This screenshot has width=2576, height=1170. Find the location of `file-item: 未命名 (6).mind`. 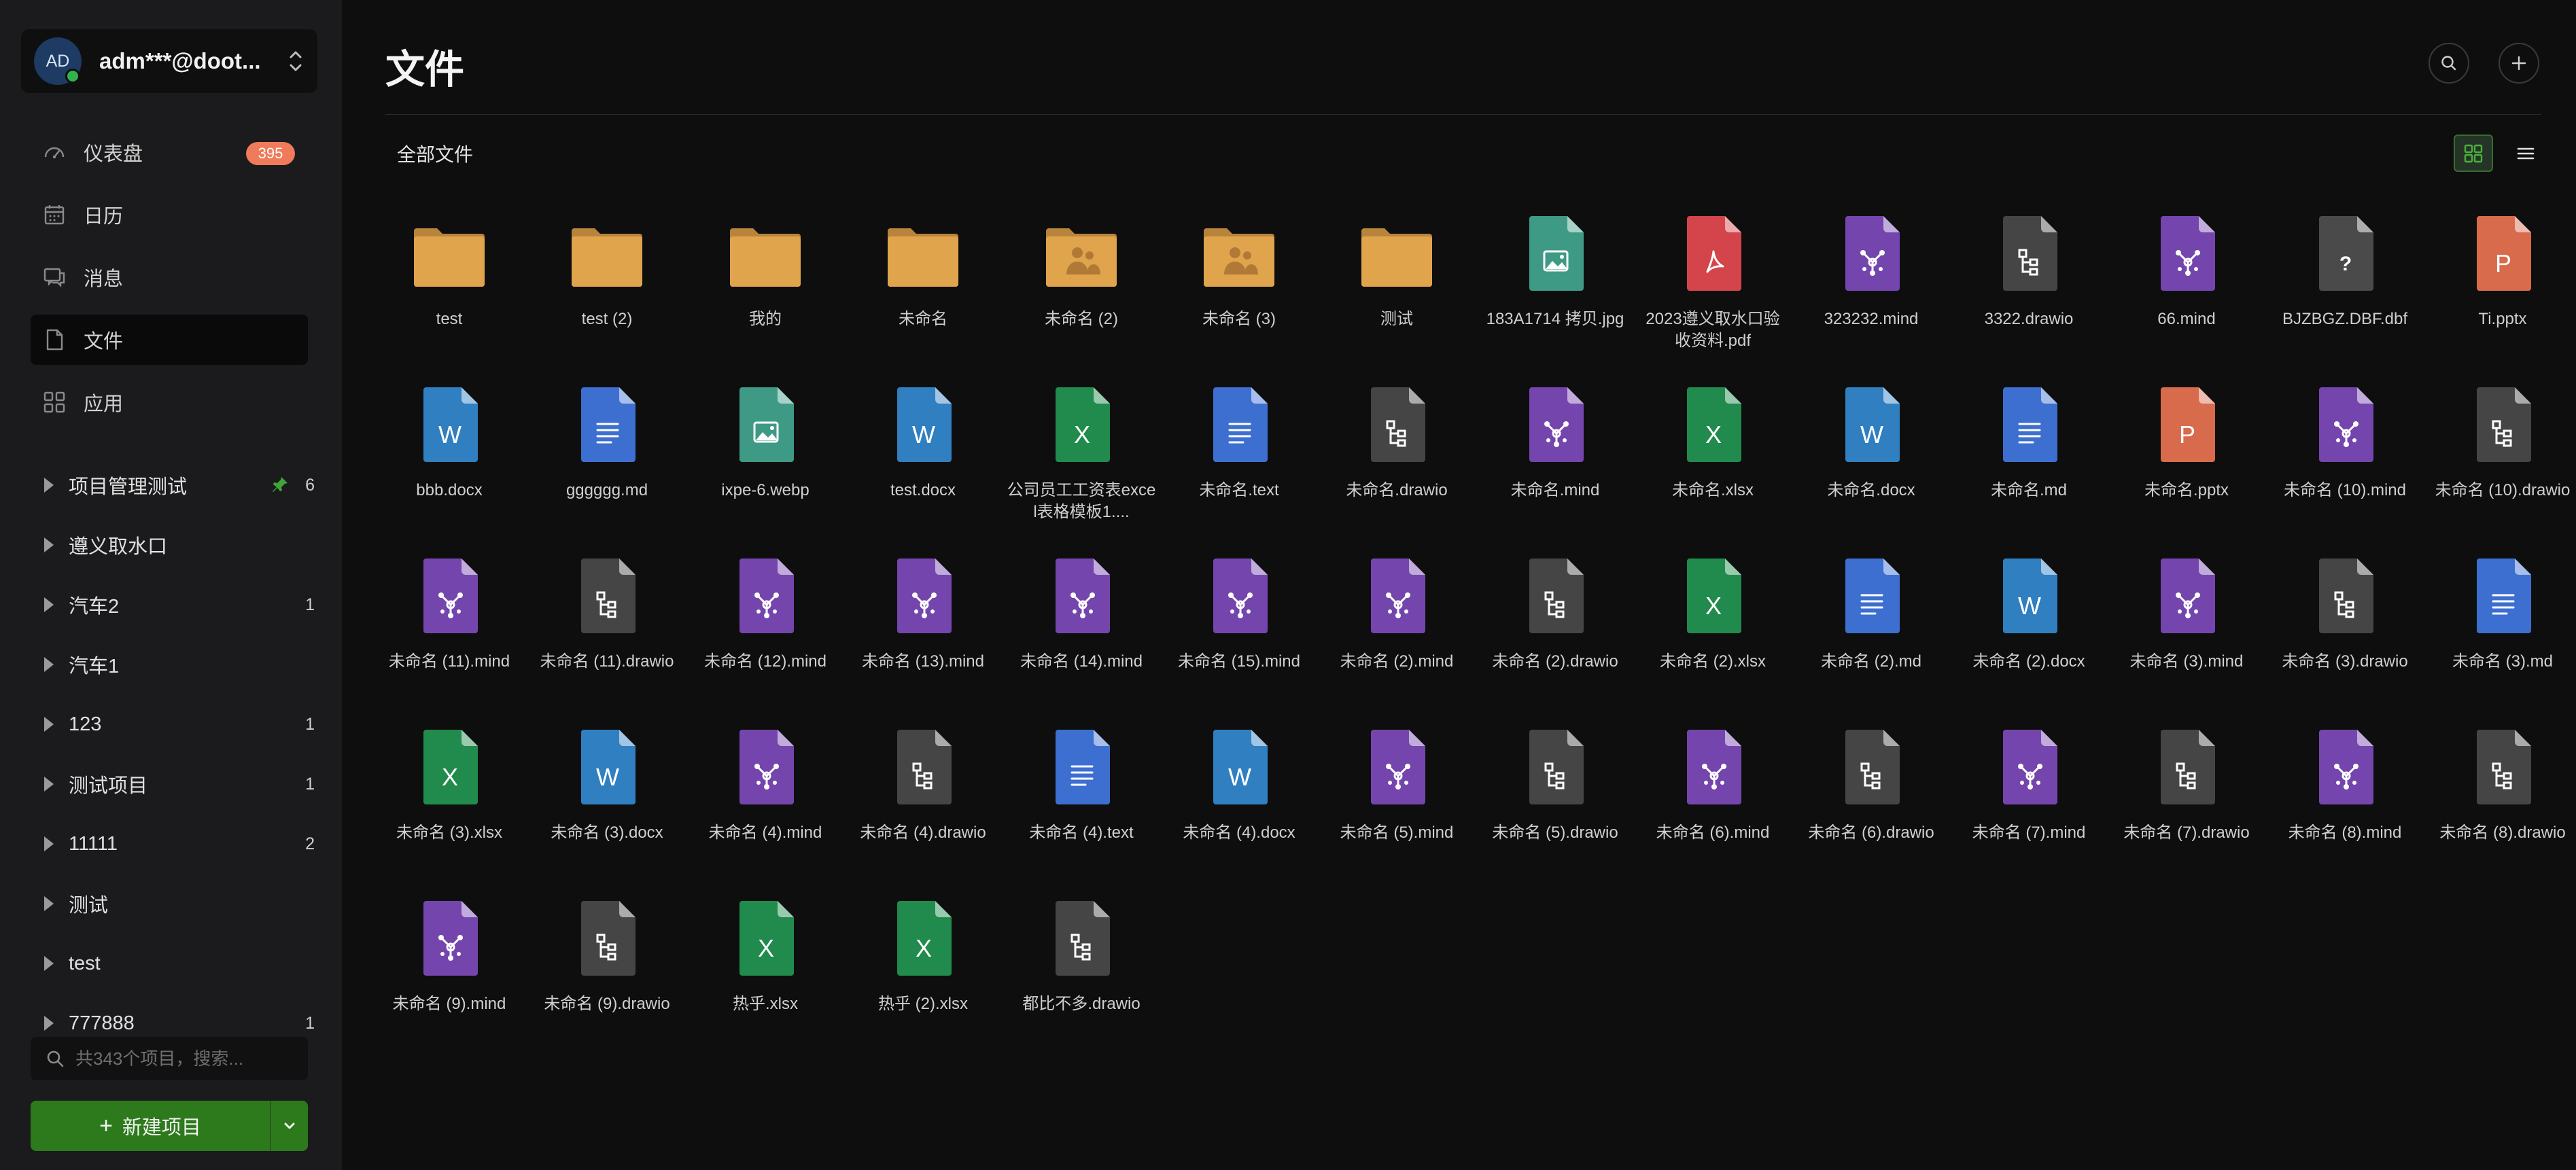

file-item: 未命名 (6).mind is located at coordinates (1712, 785).